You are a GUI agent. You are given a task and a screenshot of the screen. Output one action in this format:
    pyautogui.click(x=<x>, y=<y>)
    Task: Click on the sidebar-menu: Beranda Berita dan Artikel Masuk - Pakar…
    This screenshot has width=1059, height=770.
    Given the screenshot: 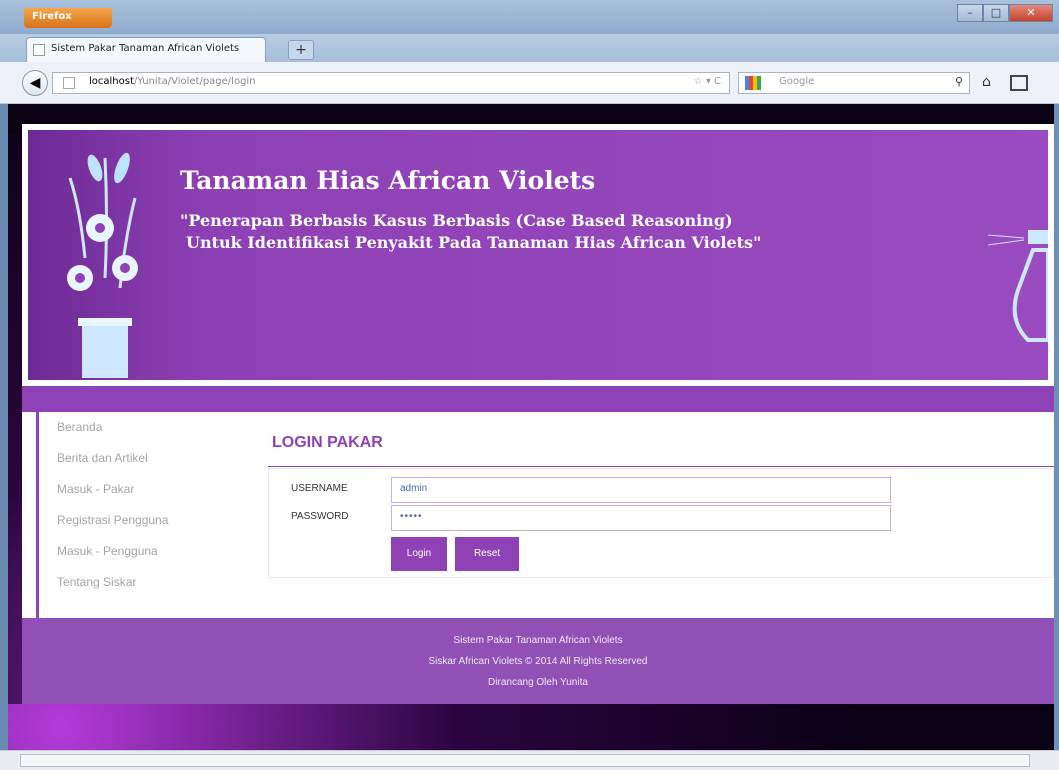 What is the action you would take?
    pyautogui.click(x=145, y=515)
    